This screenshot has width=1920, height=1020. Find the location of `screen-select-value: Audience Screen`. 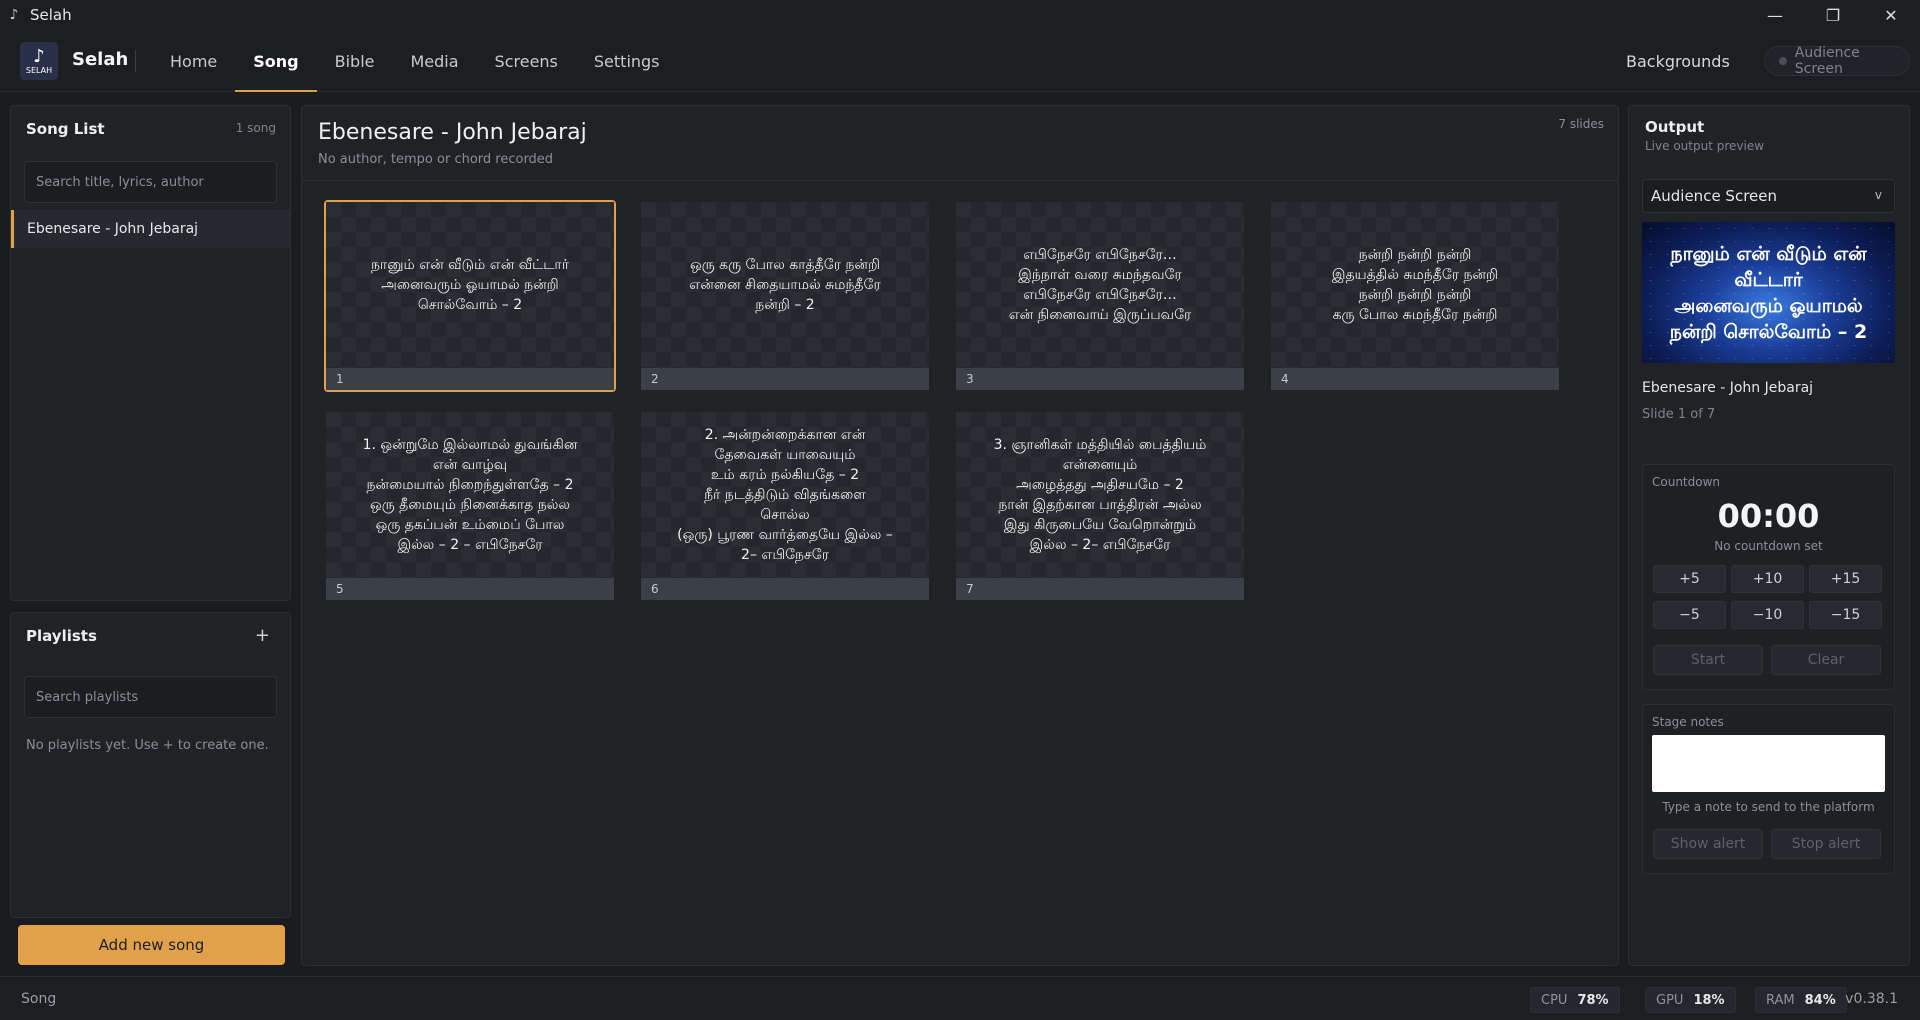

screen-select-value: Audience Screen is located at coordinates (1714, 196).